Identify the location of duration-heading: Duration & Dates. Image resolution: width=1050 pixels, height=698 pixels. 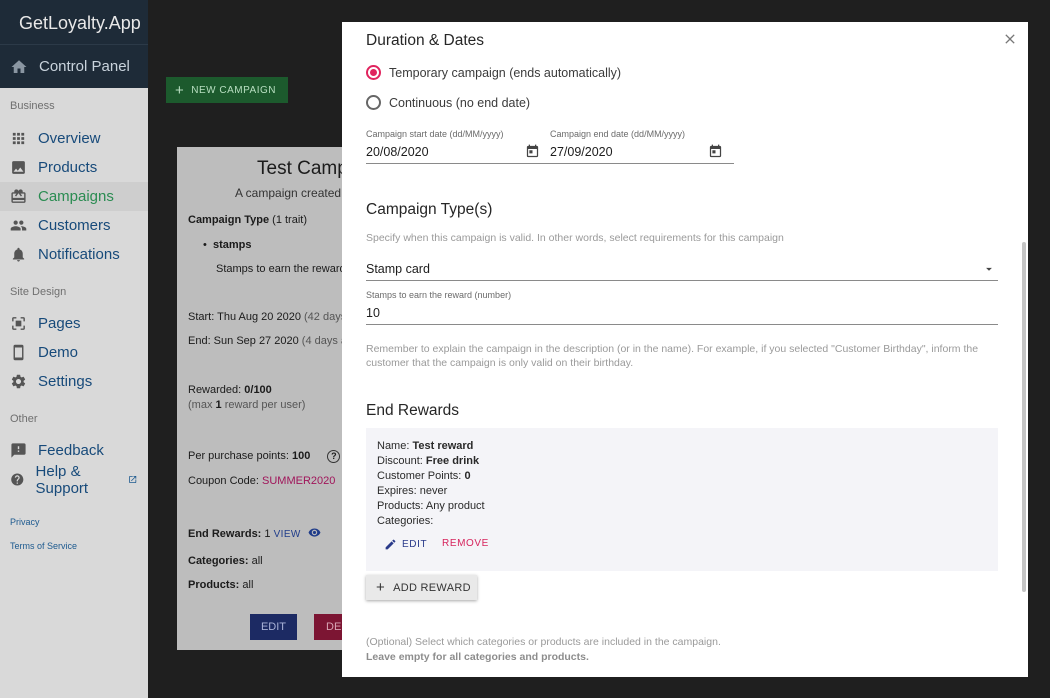
(425, 40).